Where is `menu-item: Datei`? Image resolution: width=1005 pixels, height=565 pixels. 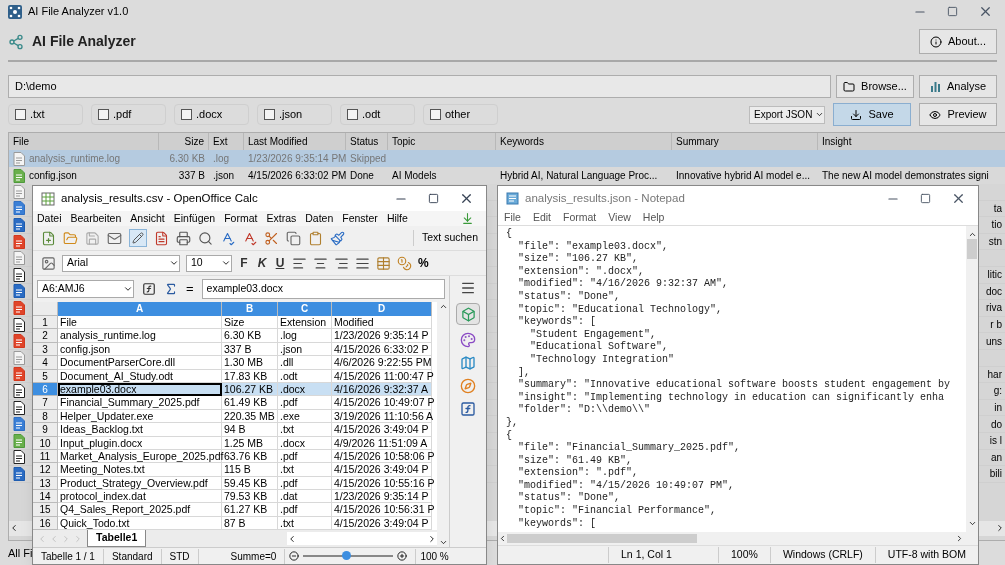
menu-item: Datei is located at coordinates (49, 218).